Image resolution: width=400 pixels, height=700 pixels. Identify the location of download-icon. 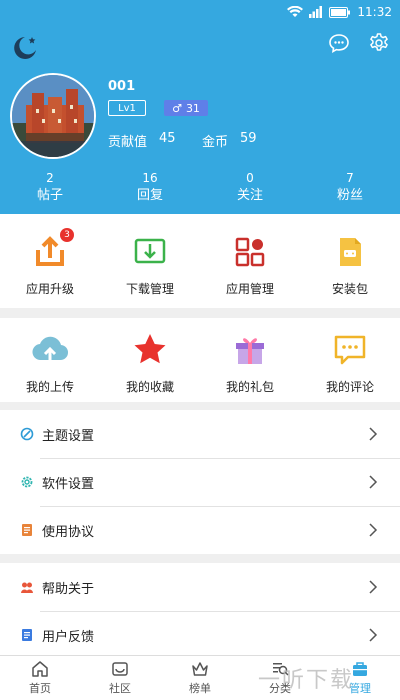
(150, 252).